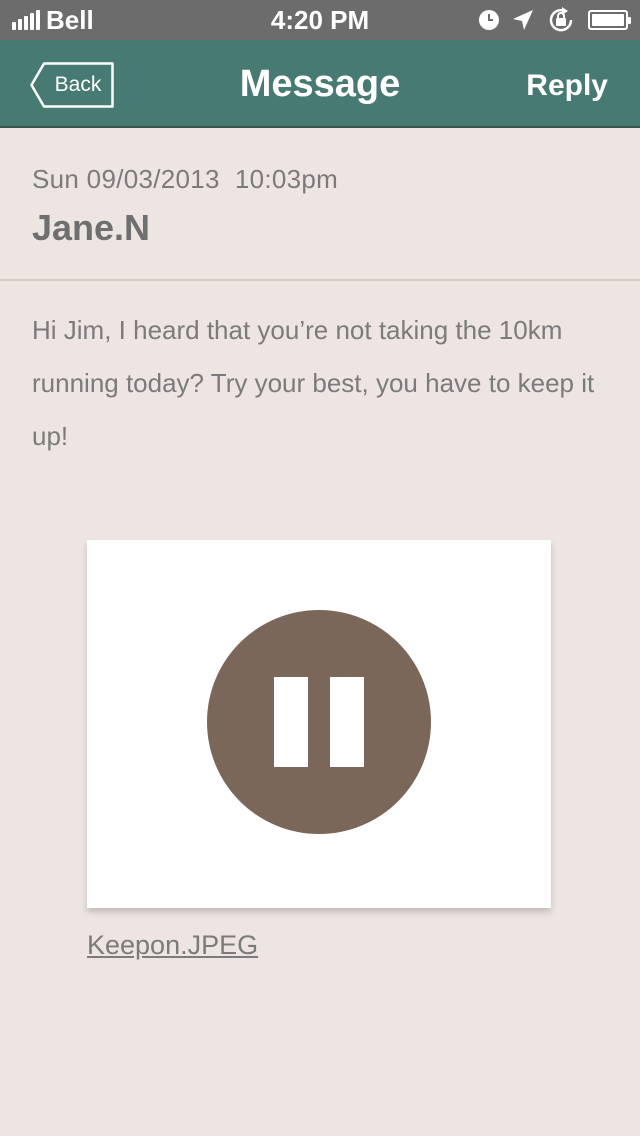  Describe the element at coordinates (91, 227) in the screenshot. I see `message-sender: Jane.N` at that location.